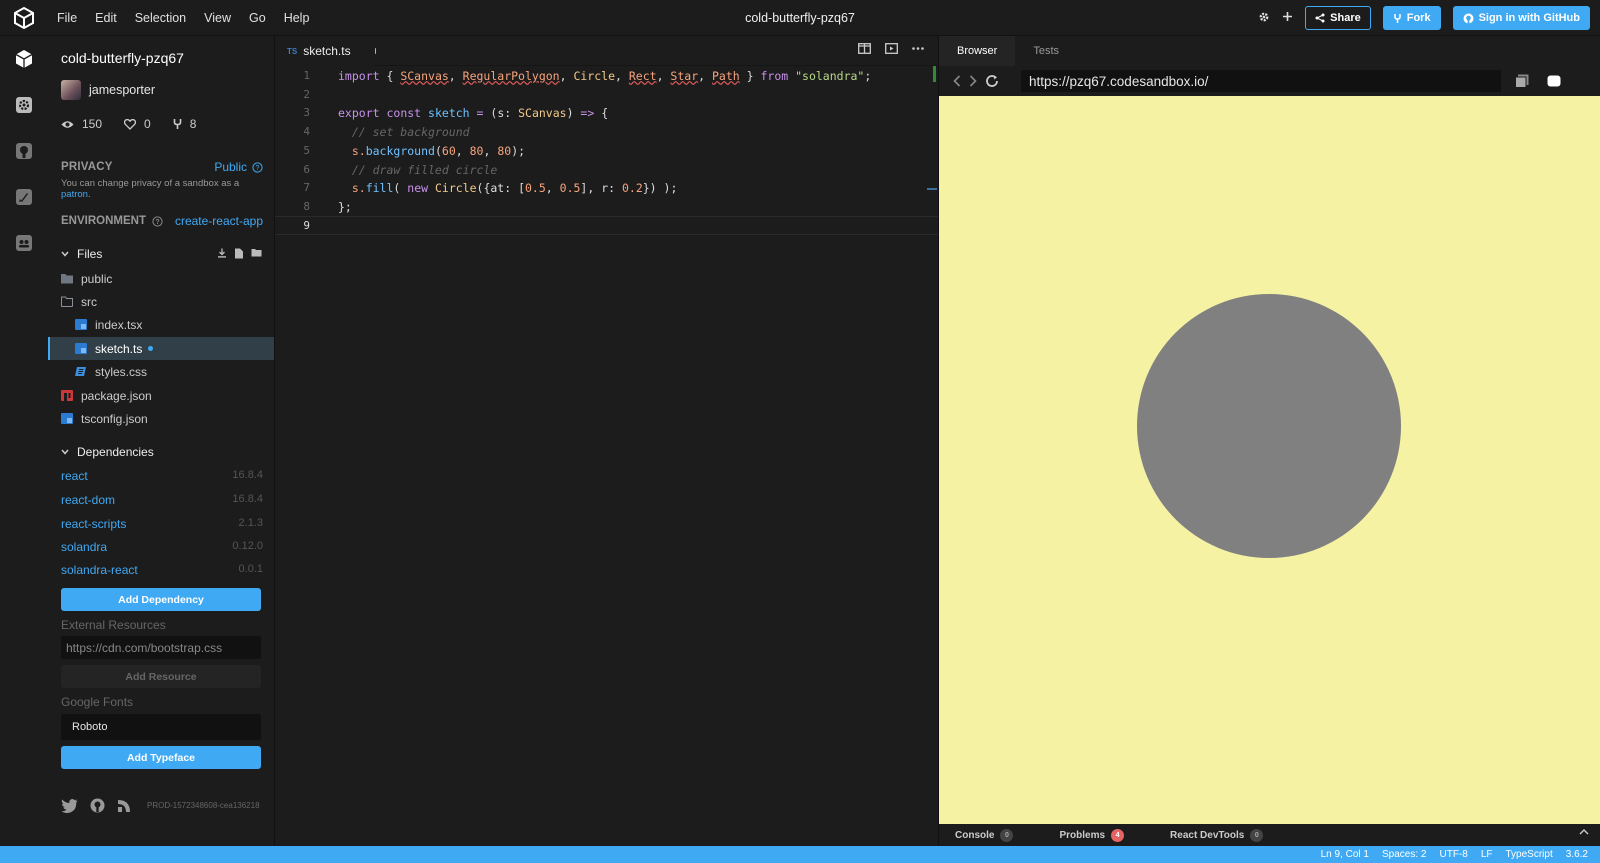 The width and height of the screenshot is (1600, 863). I want to click on file-tree-item-sketch-ts: sketch.ts, so click(161, 348).